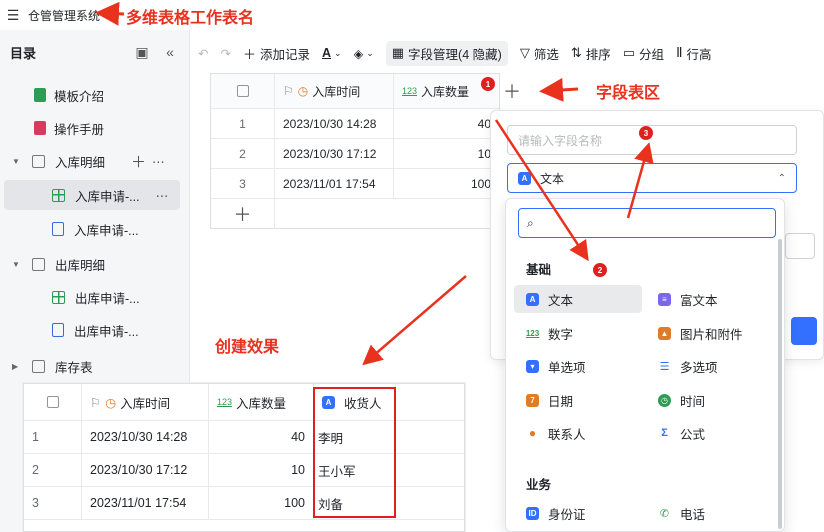 This screenshot has height=532, width=824. I want to click on arrow-to-name-input, so click(640, 180).